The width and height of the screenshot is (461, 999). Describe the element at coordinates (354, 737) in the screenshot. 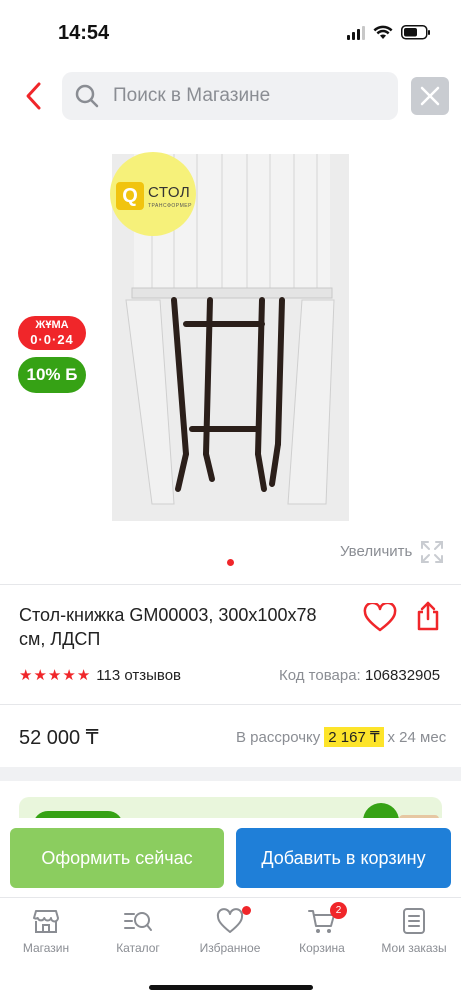

I see `installment-amount: 2 167 ₸` at that location.